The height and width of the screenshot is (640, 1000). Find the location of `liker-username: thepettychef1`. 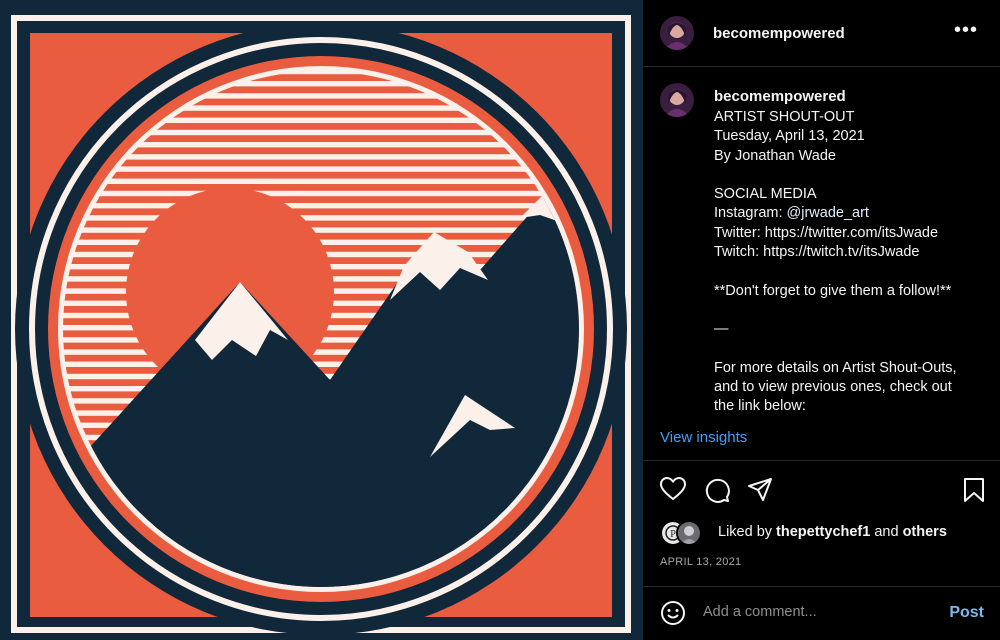

liker-username: thepettychef1 is located at coordinates (823, 532).